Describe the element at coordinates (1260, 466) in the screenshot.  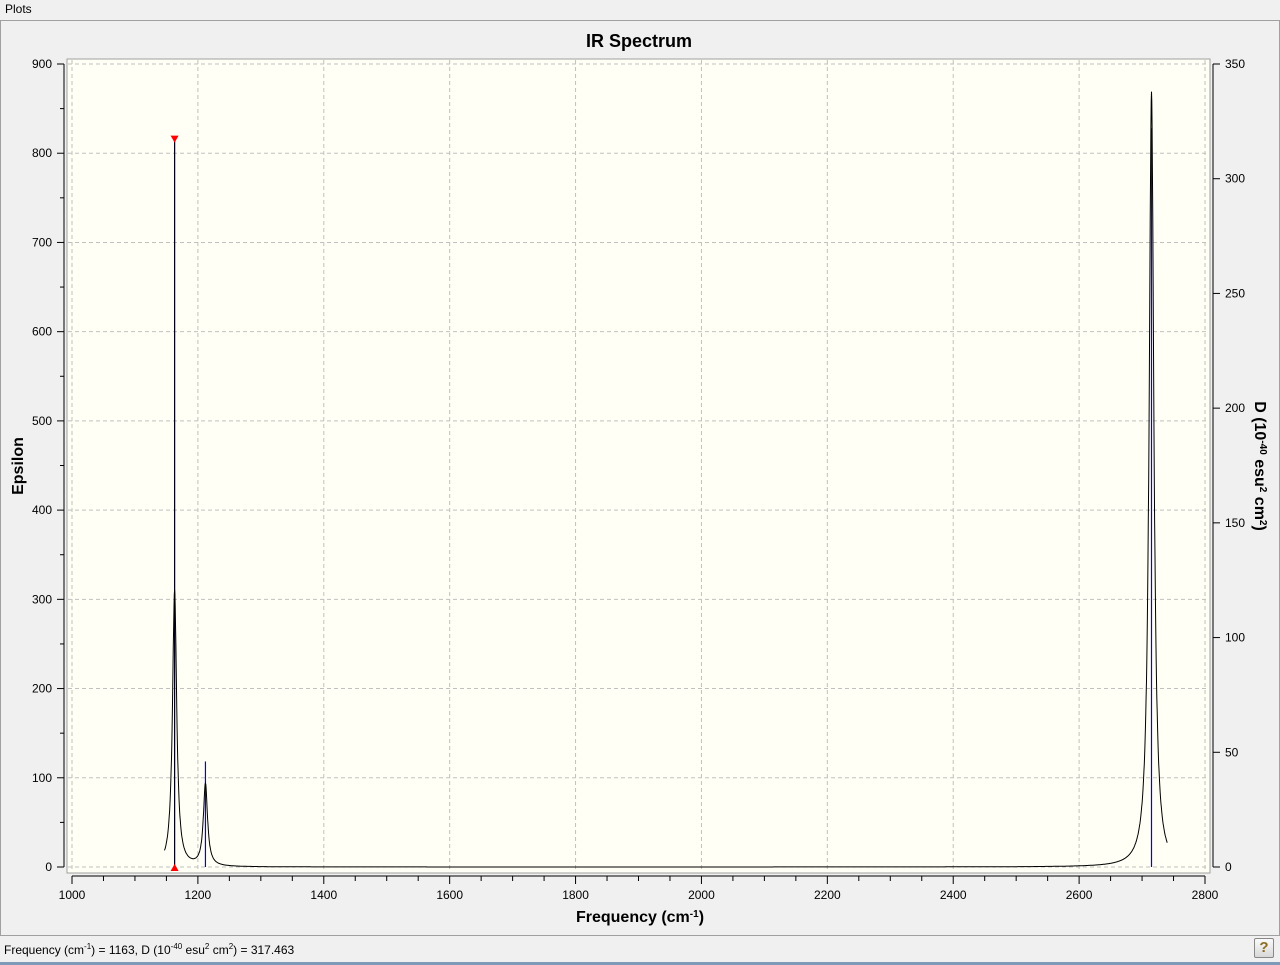
I see `y2-axis-label: D (10-40 esu2 cm2)` at that location.